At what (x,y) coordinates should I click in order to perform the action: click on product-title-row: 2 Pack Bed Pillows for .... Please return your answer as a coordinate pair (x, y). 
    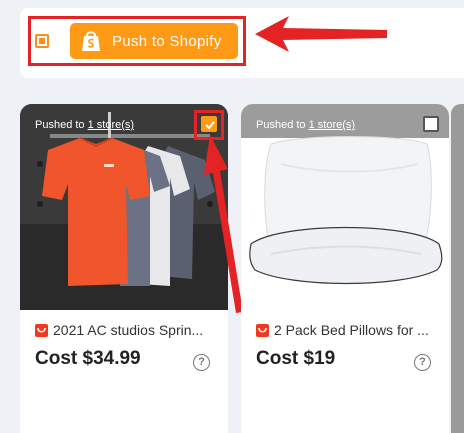
    Looking at the image, I should click on (348, 330).